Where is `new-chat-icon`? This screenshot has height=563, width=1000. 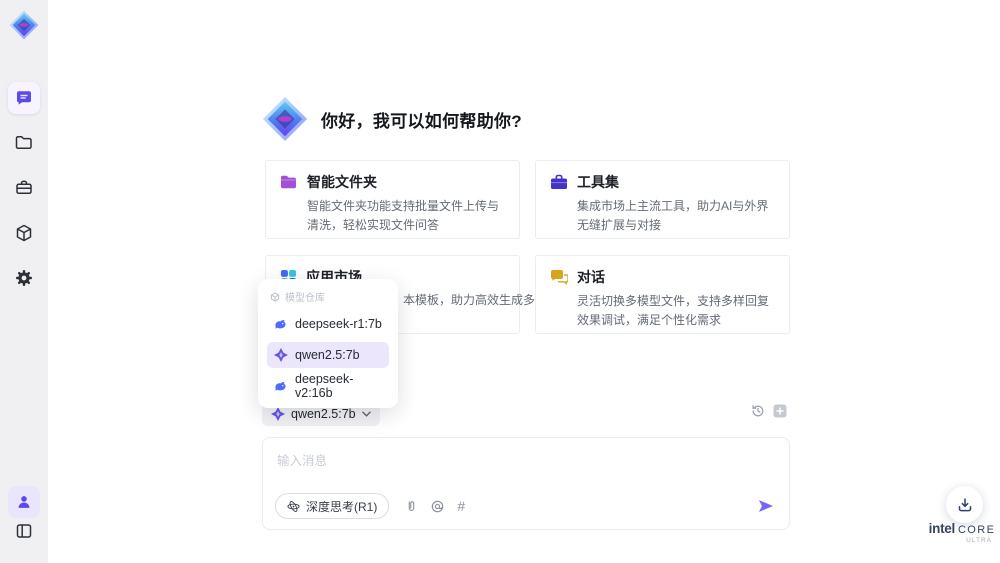
new-chat-icon is located at coordinates (780, 411).